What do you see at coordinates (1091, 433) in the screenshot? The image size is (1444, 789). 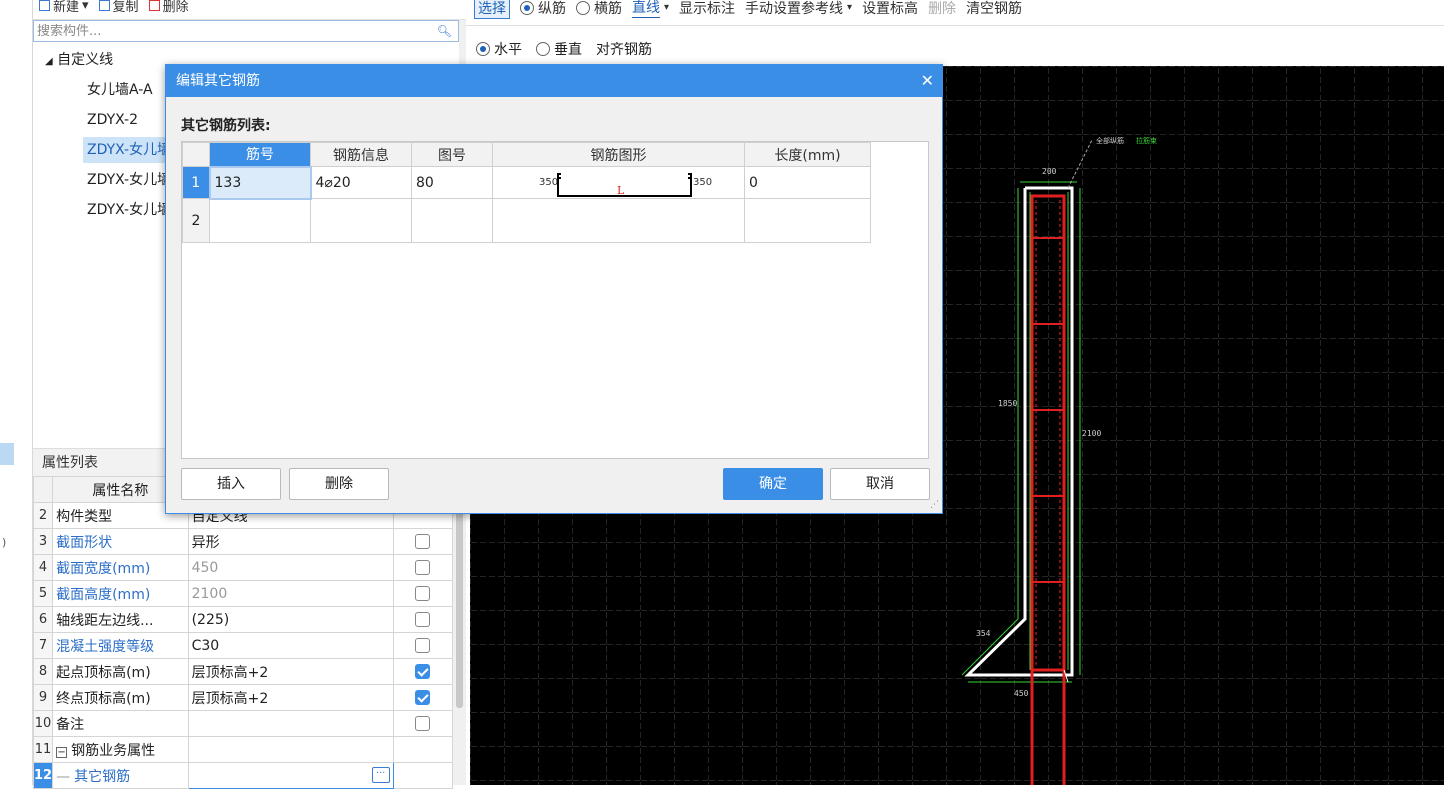 I see `dim-total: 2100` at bounding box center [1091, 433].